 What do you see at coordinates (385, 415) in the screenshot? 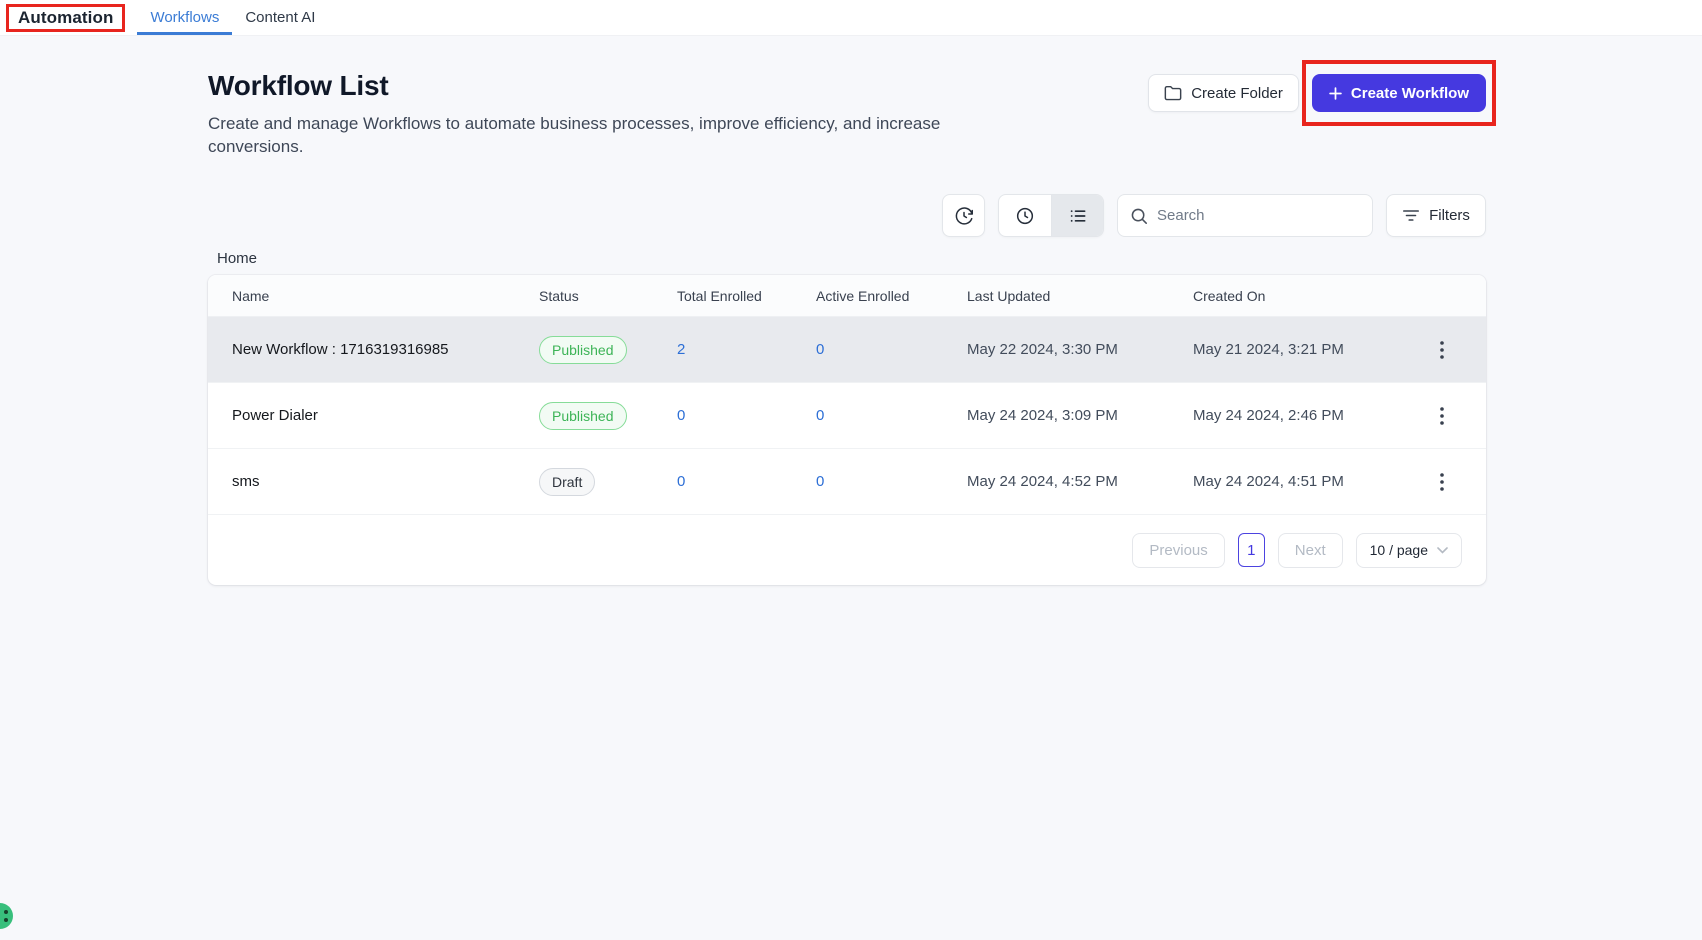
I see `workflow-name: Power Dialer` at bounding box center [385, 415].